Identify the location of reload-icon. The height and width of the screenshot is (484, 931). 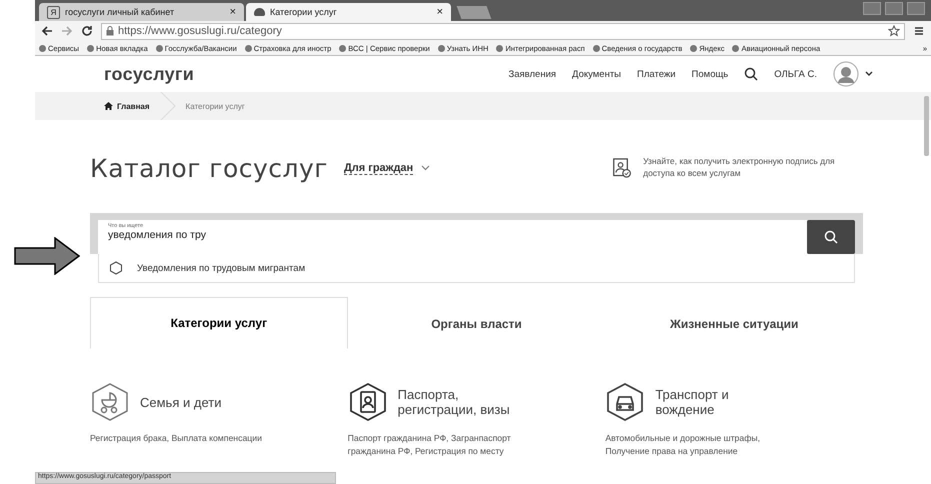
(87, 31).